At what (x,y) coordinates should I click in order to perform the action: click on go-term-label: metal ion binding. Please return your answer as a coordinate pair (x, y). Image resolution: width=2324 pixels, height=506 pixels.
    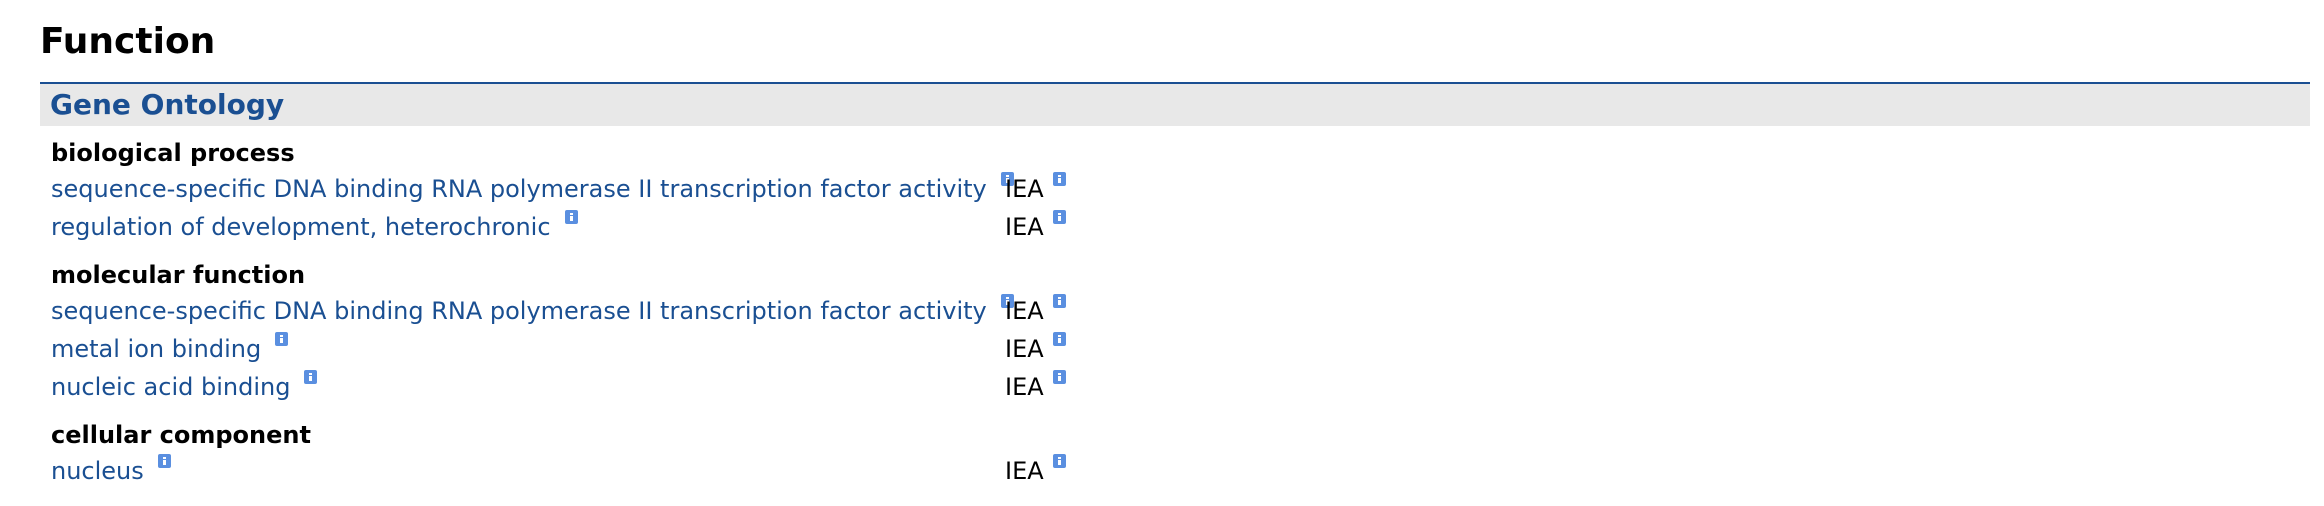
    Looking at the image, I should click on (156, 349).